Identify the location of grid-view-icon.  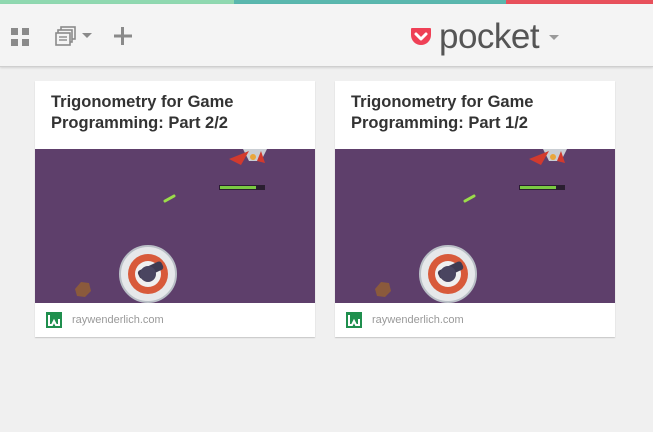
(20, 37).